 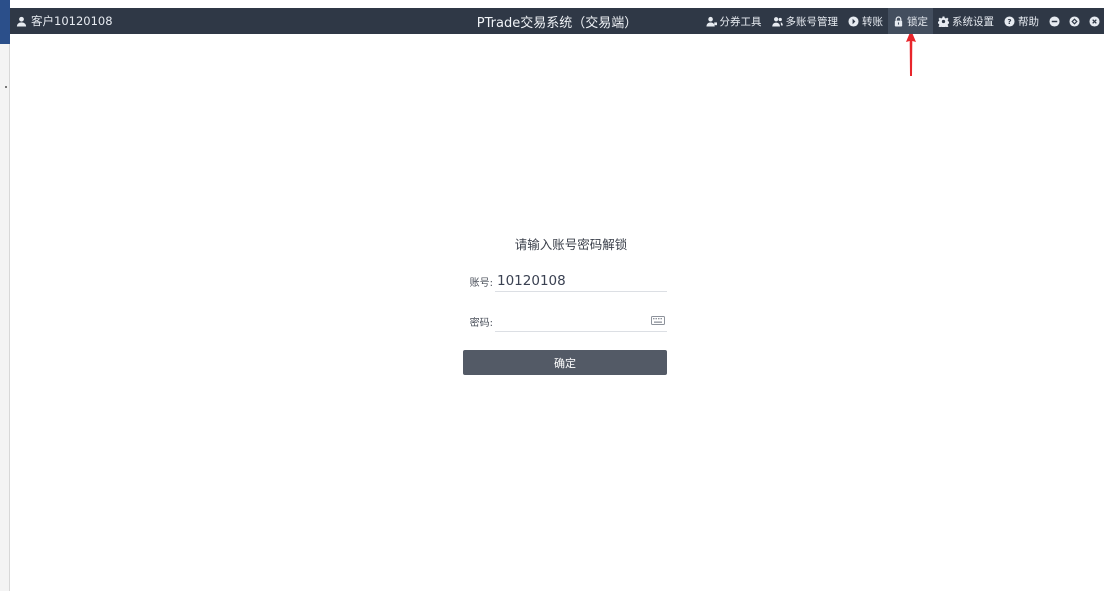 What do you see at coordinates (911, 53) in the screenshot?
I see `red-arrow-annotation` at bounding box center [911, 53].